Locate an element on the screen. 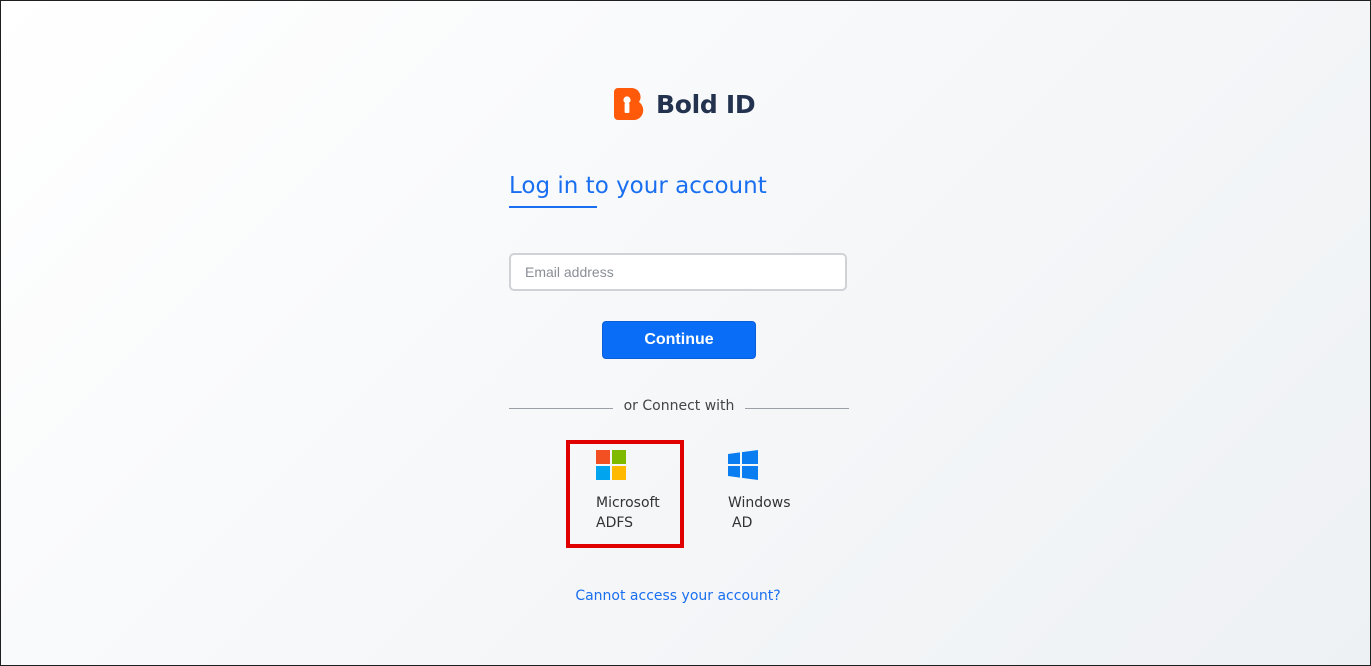  bold-id-logo-icon is located at coordinates (629, 104).